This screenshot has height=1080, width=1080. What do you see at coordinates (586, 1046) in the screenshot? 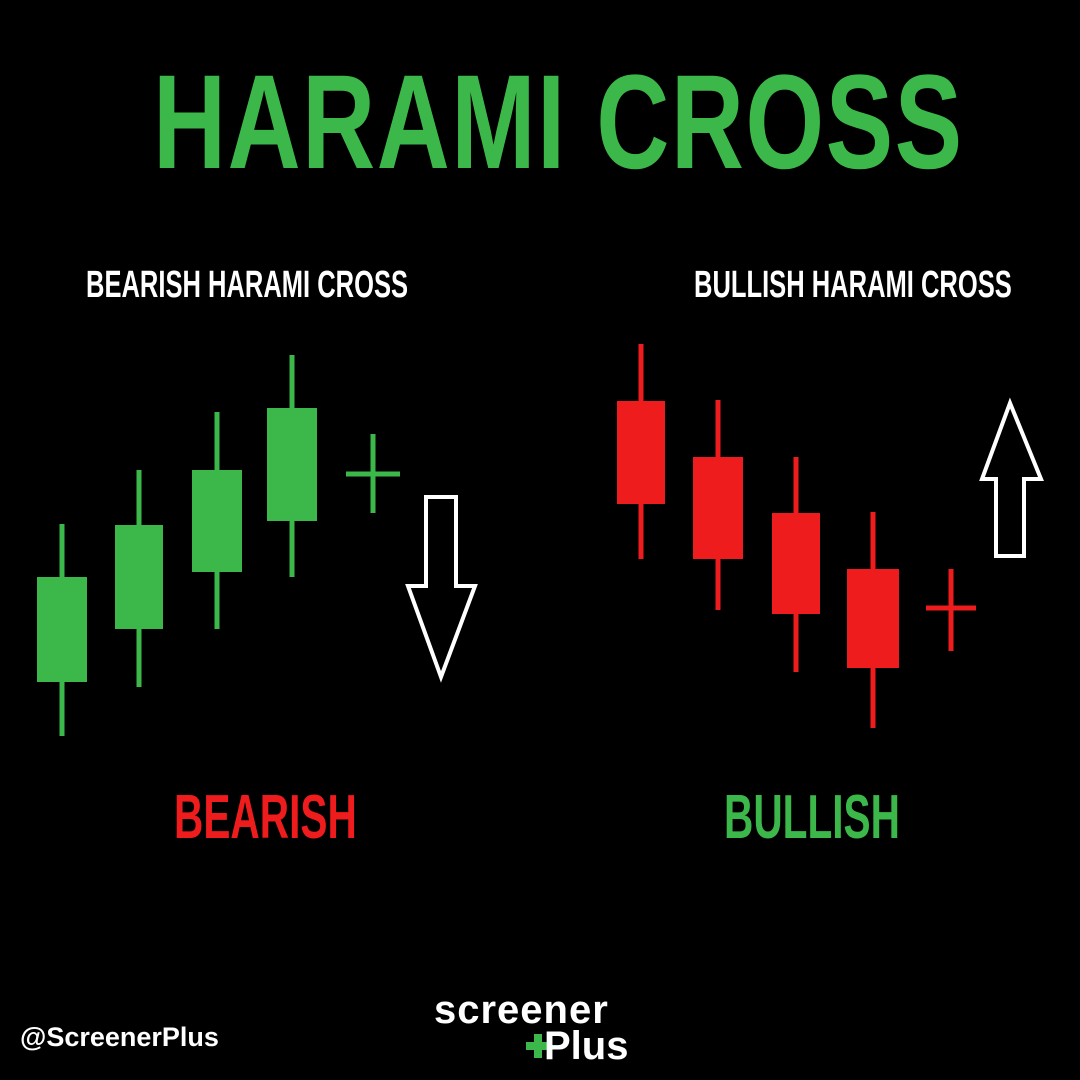
I see `logo-text-bottom: Plus` at bounding box center [586, 1046].